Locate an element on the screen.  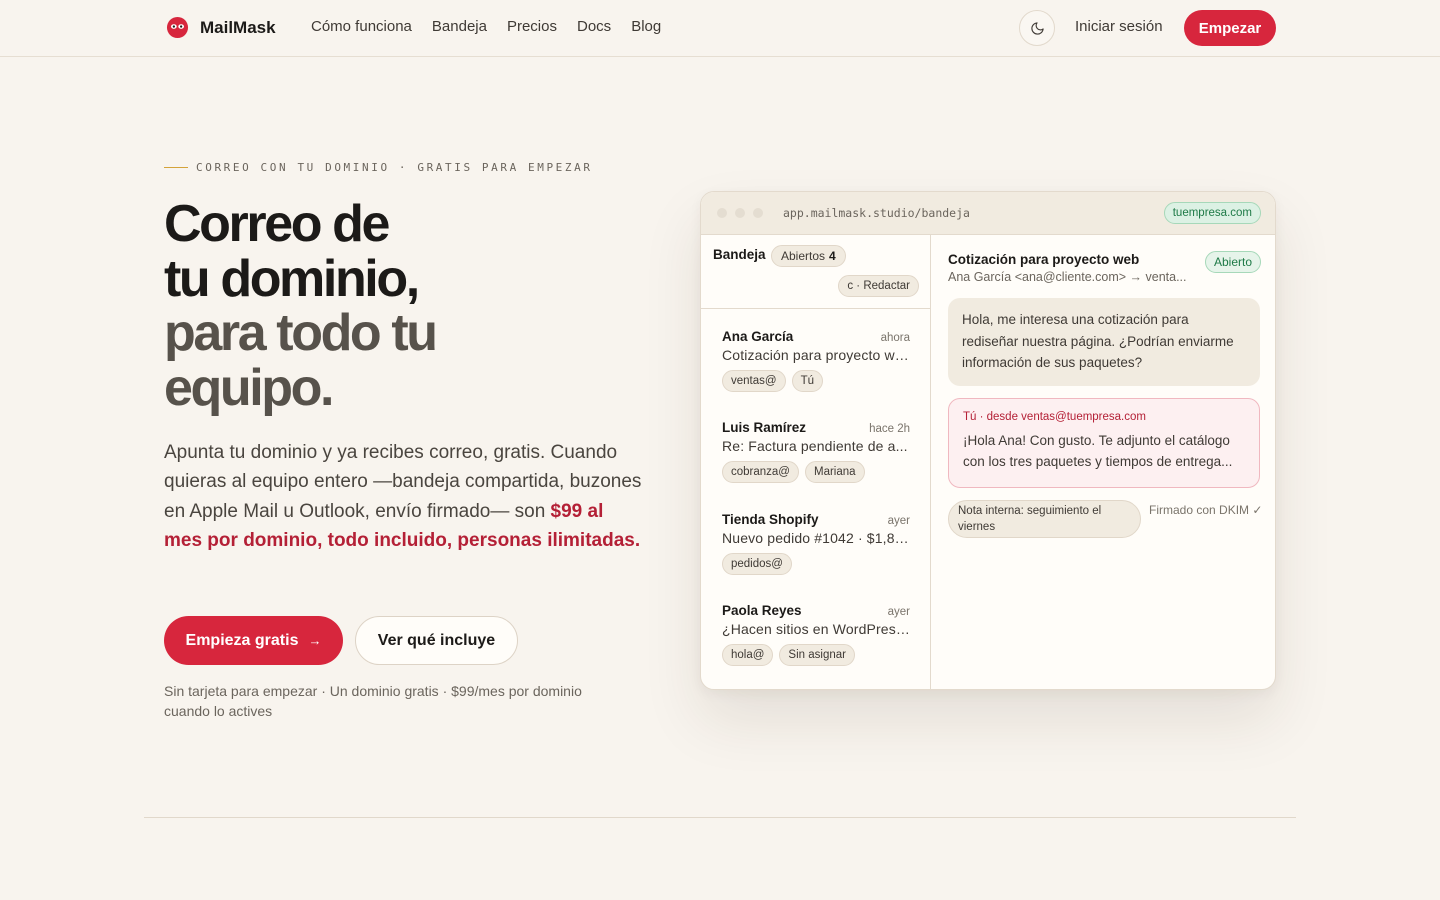
message-time: hace 2h is located at coordinates (889, 429).